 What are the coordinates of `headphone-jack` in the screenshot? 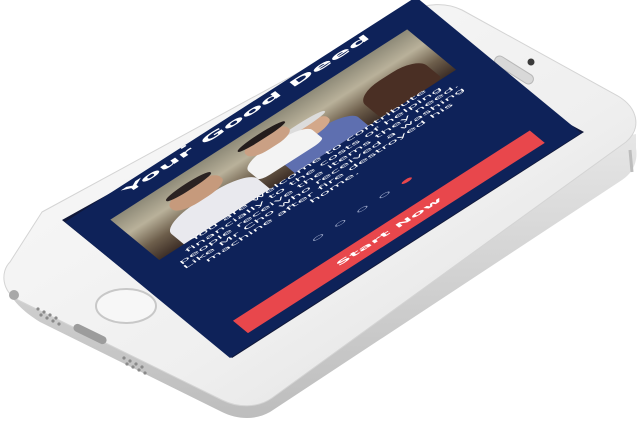 It's located at (14, 295).